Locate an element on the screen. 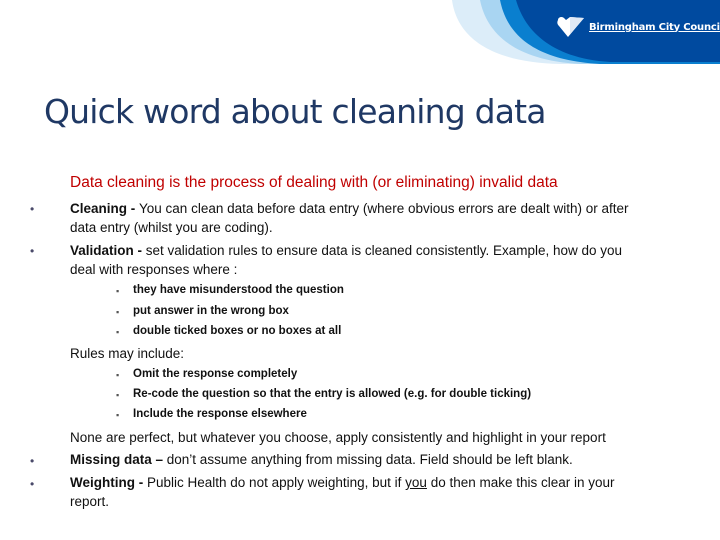  rule-item: Include the response elsewhere is located at coordinates (220, 414).